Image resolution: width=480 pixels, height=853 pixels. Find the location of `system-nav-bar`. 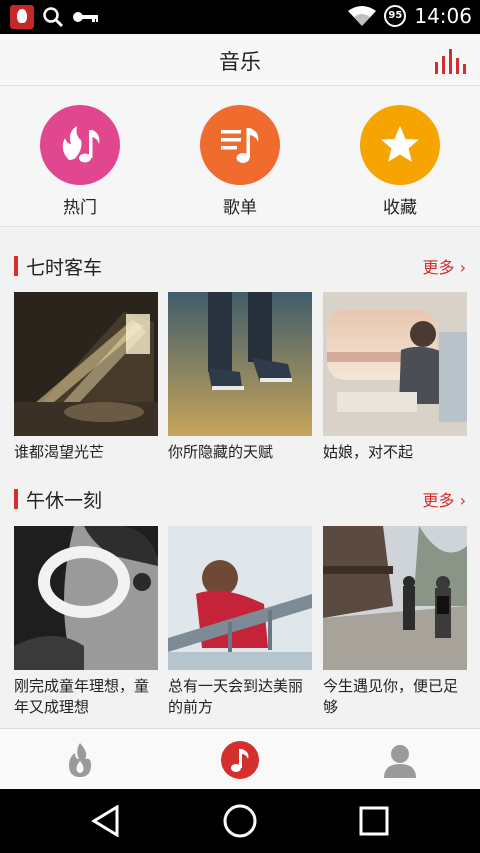

system-nav-bar is located at coordinates (240, 821).